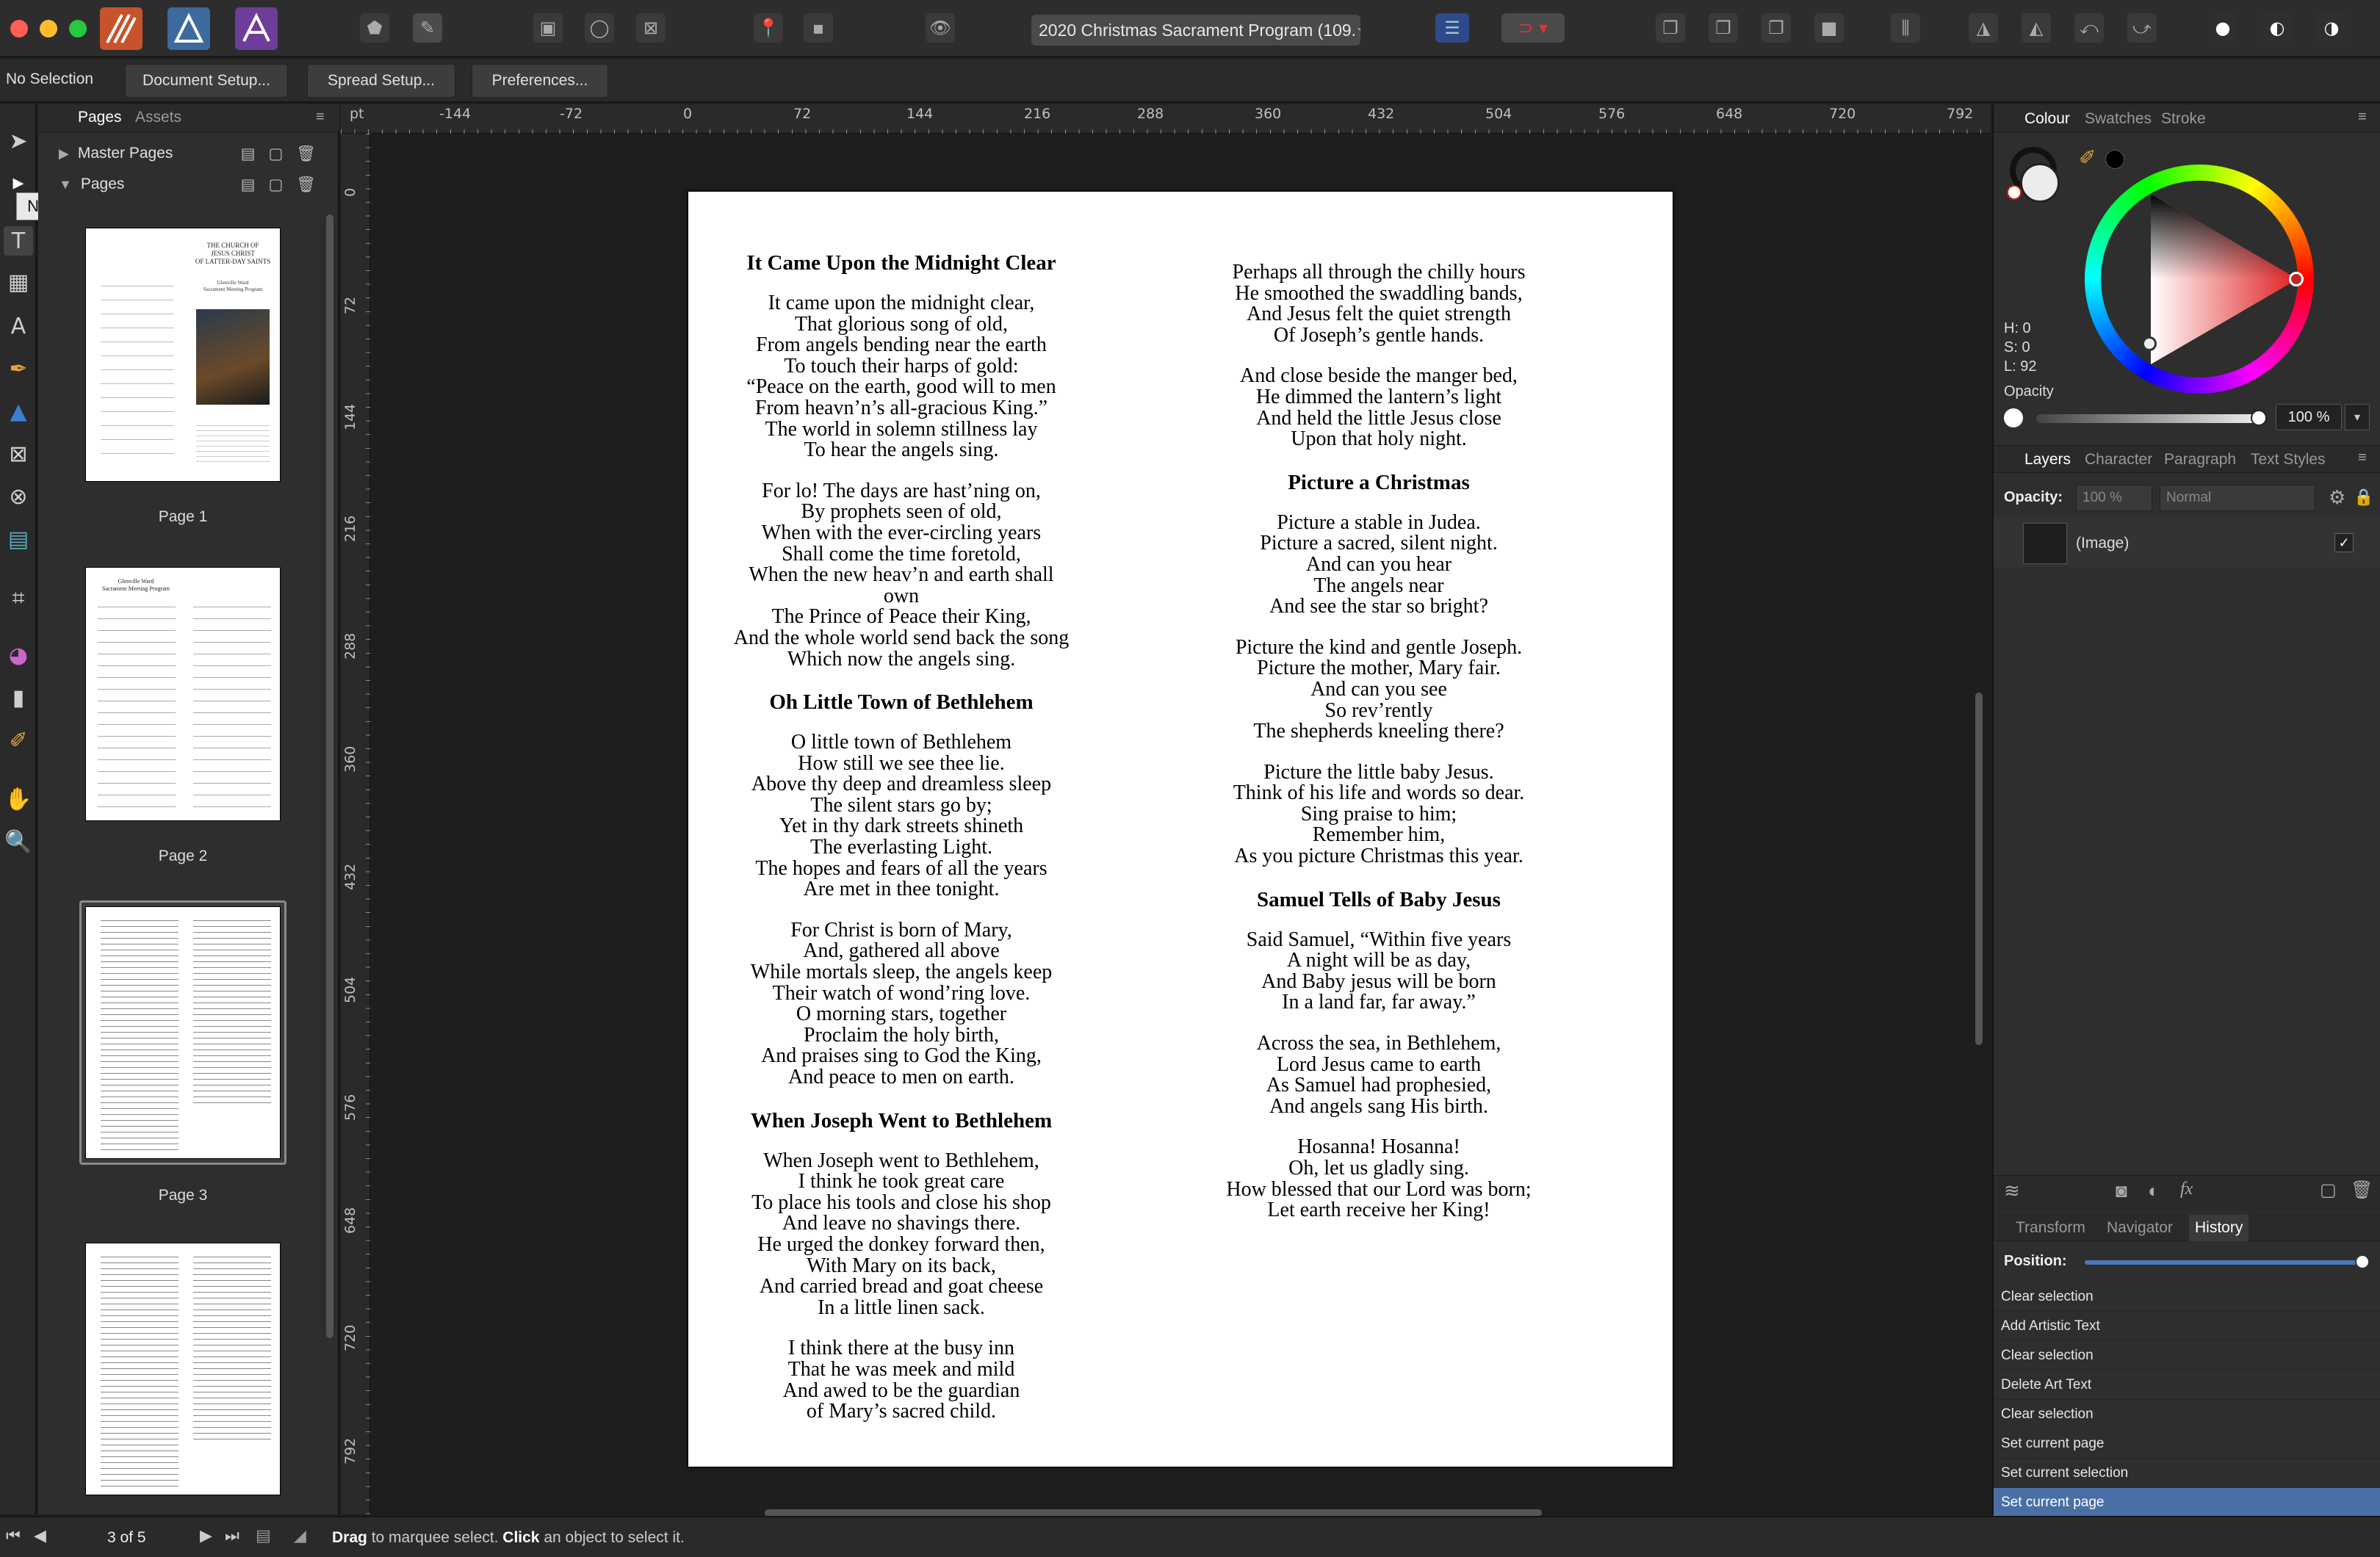 This screenshot has width=2380, height=1557. What do you see at coordinates (2297, 279) in the screenshot?
I see `hue-marker` at bounding box center [2297, 279].